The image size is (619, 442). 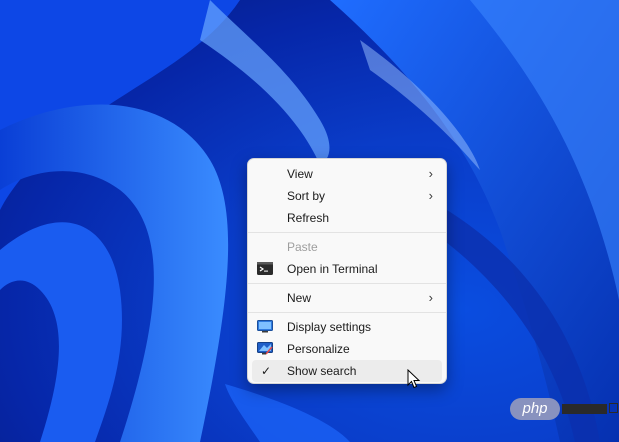 I want to click on menu-item-new: New ›, so click(x=347, y=298).